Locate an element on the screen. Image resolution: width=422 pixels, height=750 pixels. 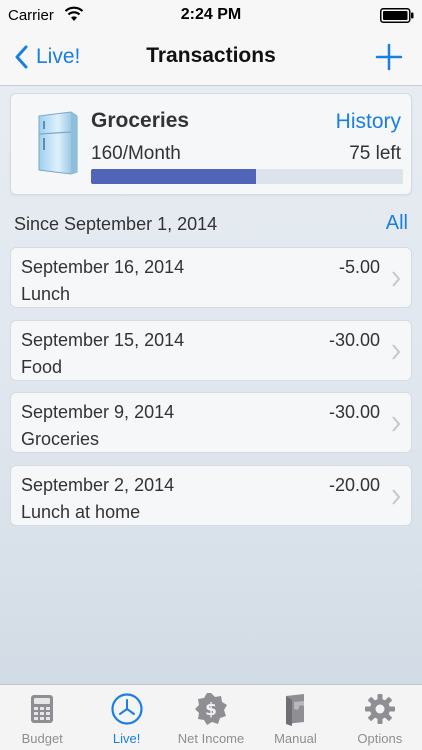
budget-progress-fill is located at coordinates (174, 176).